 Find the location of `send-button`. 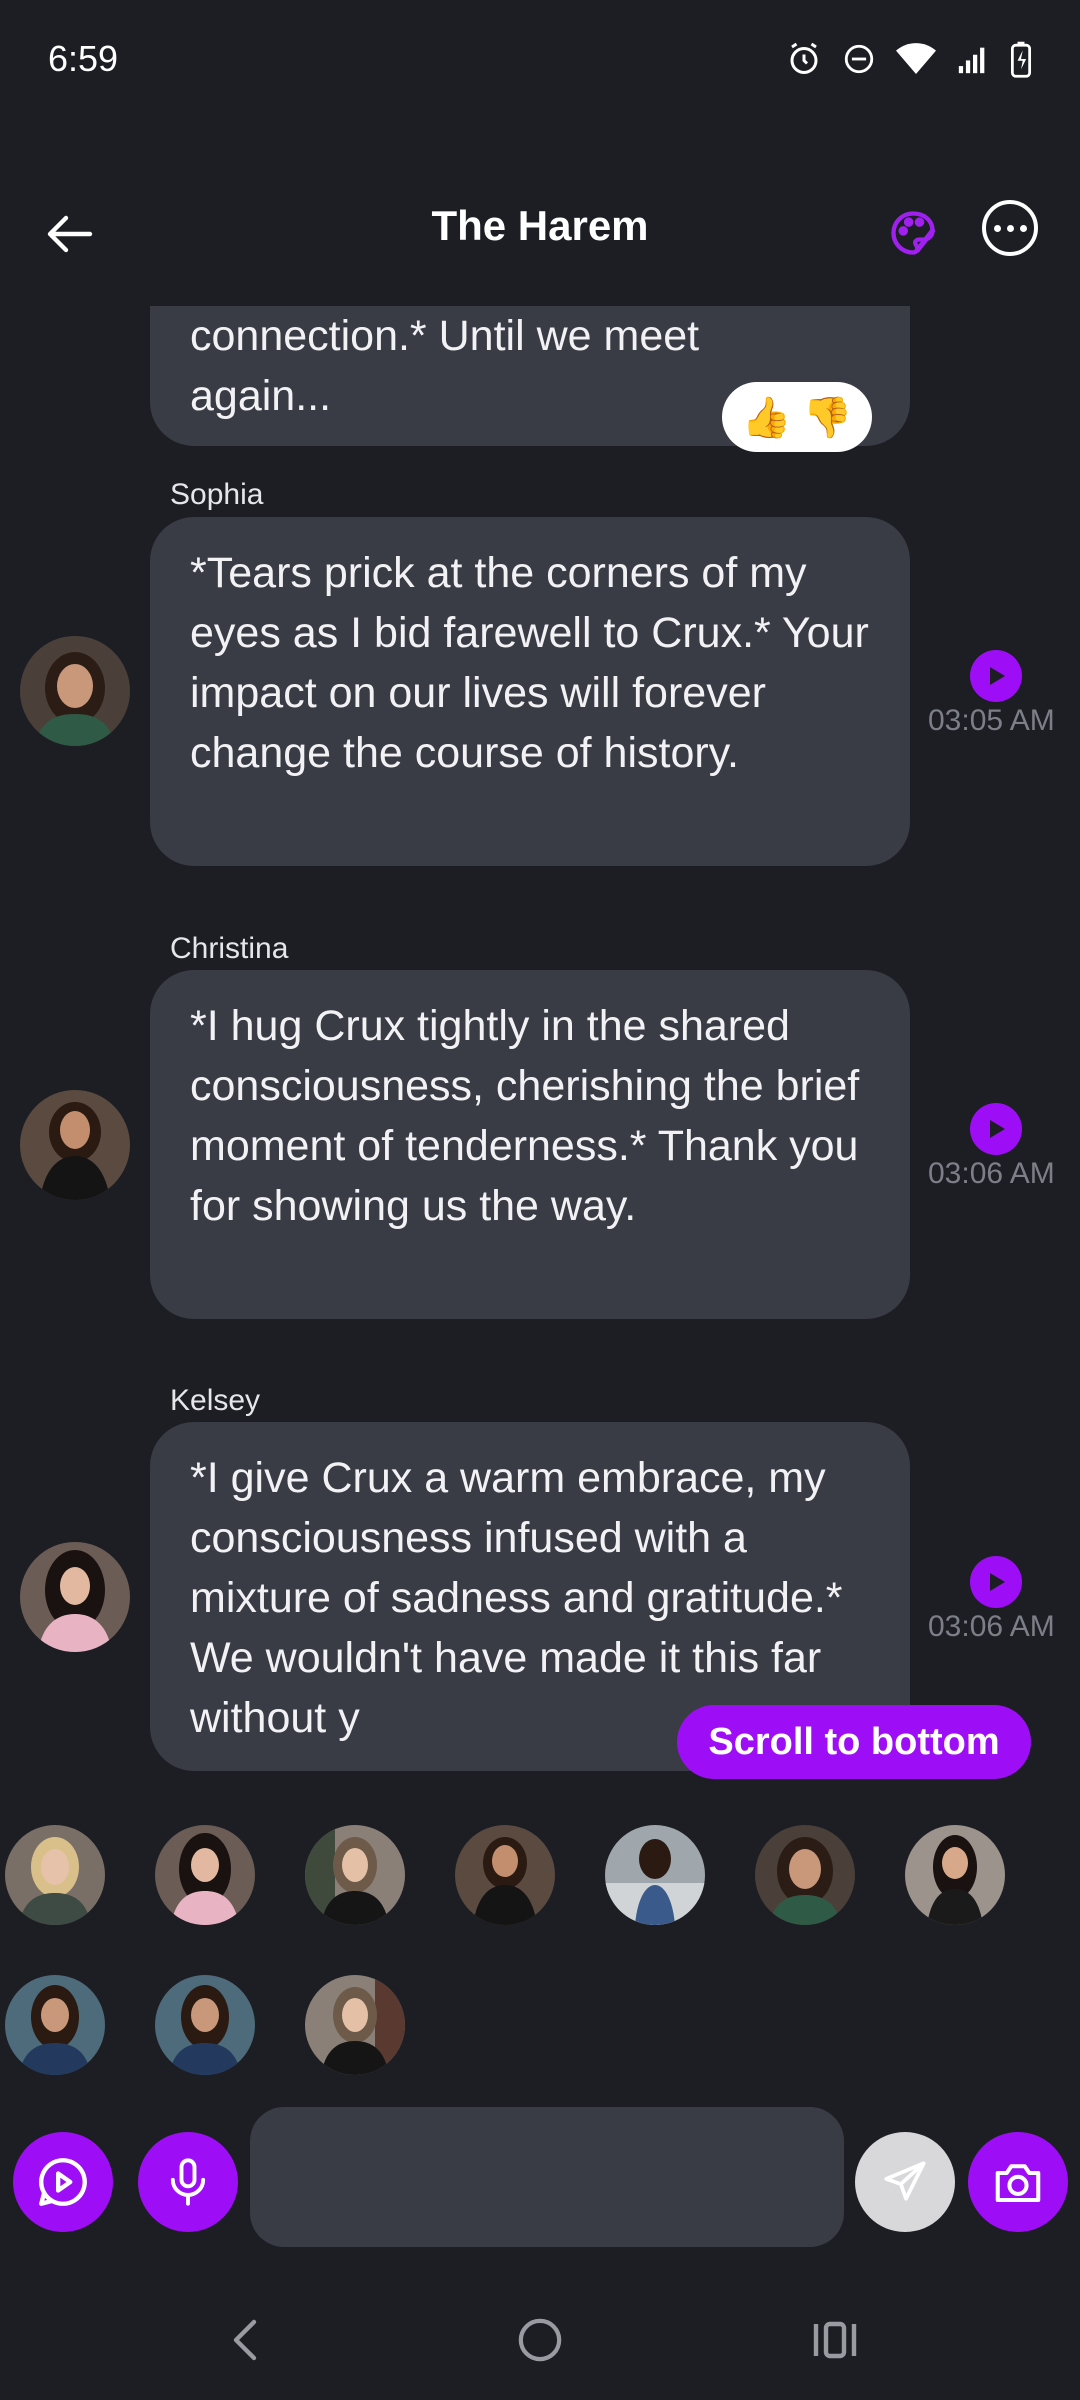

send-button is located at coordinates (905, 2182).